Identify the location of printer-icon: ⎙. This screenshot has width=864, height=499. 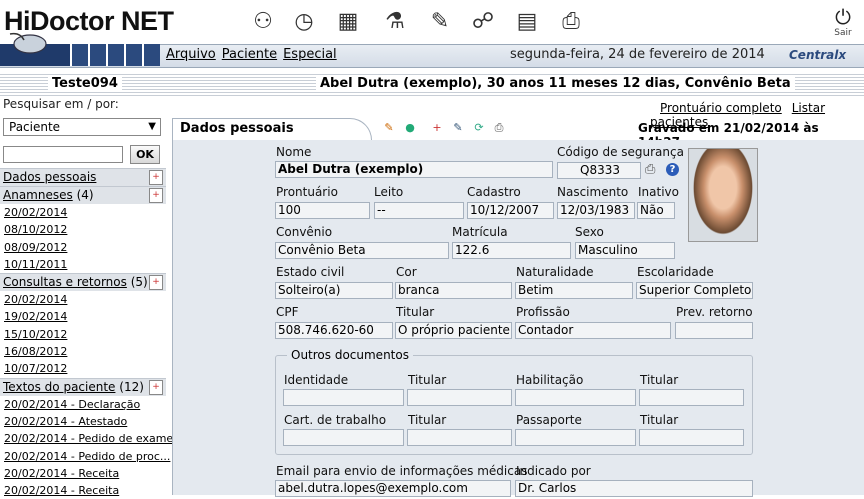
(571, 21).